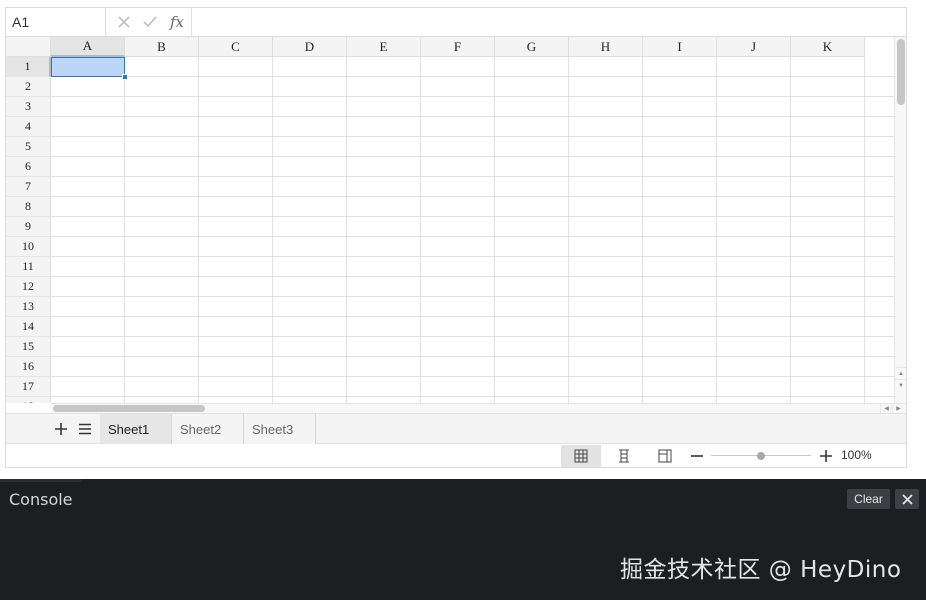  What do you see at coordinates (478, 408) in the screenshot?
I see `horizontal-scrollbar: ◀ ▶` at bounding box center [478, 408].